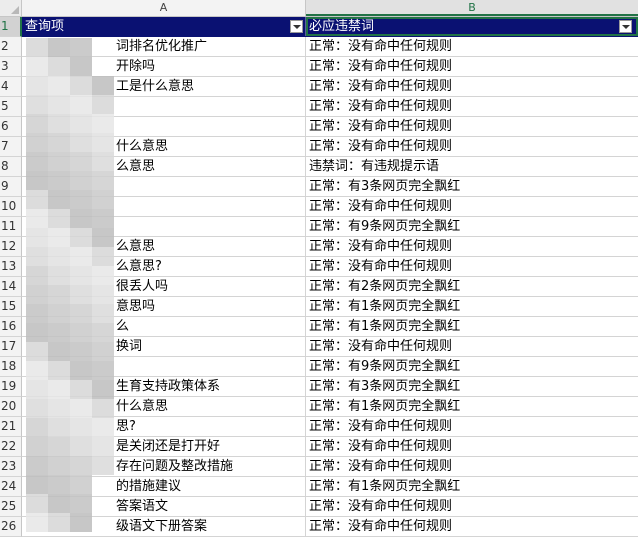  I want to click on row-header: 20, so click(11, 407).